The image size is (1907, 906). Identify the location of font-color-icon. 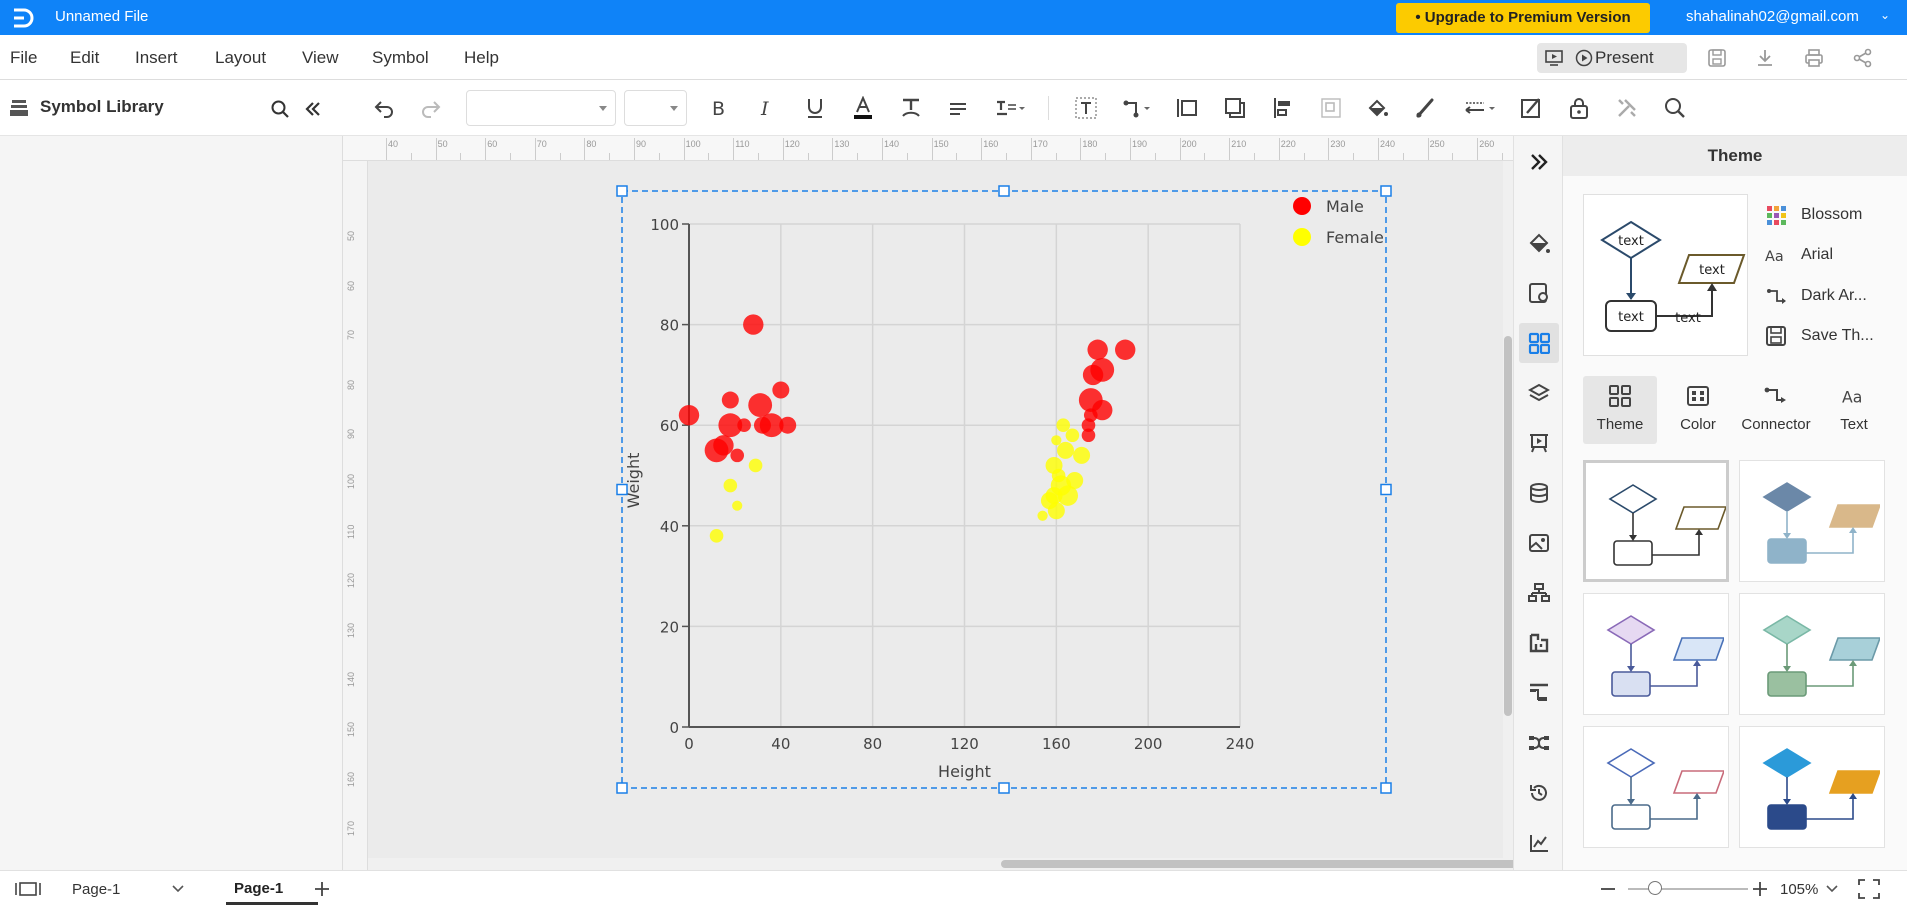
(863, 108).